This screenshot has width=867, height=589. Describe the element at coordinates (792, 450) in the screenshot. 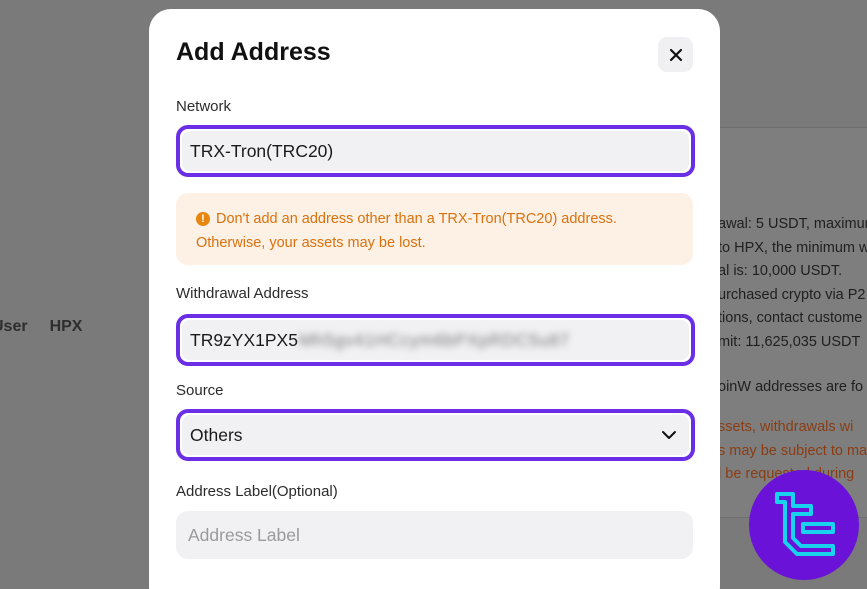

I see `background-warning-line: s may be subject to ma` at that location.